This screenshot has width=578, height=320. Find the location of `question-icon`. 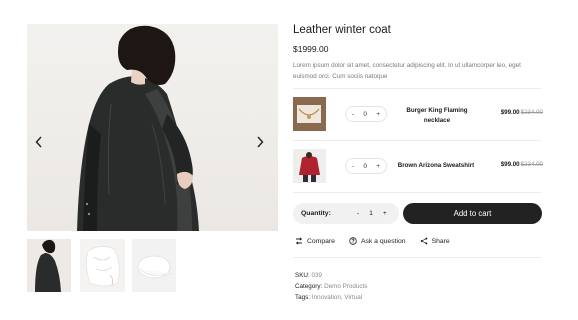

question-icon is located at coordinates (353, 241).